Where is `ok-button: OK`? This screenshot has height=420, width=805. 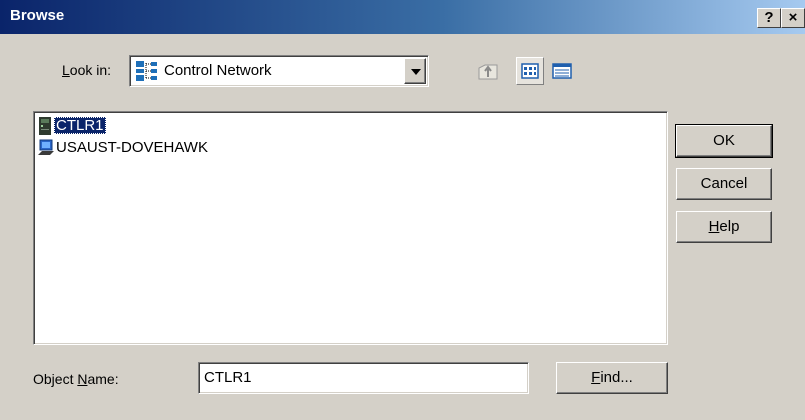
ok-button: OK is located at coordinates (724, 141).